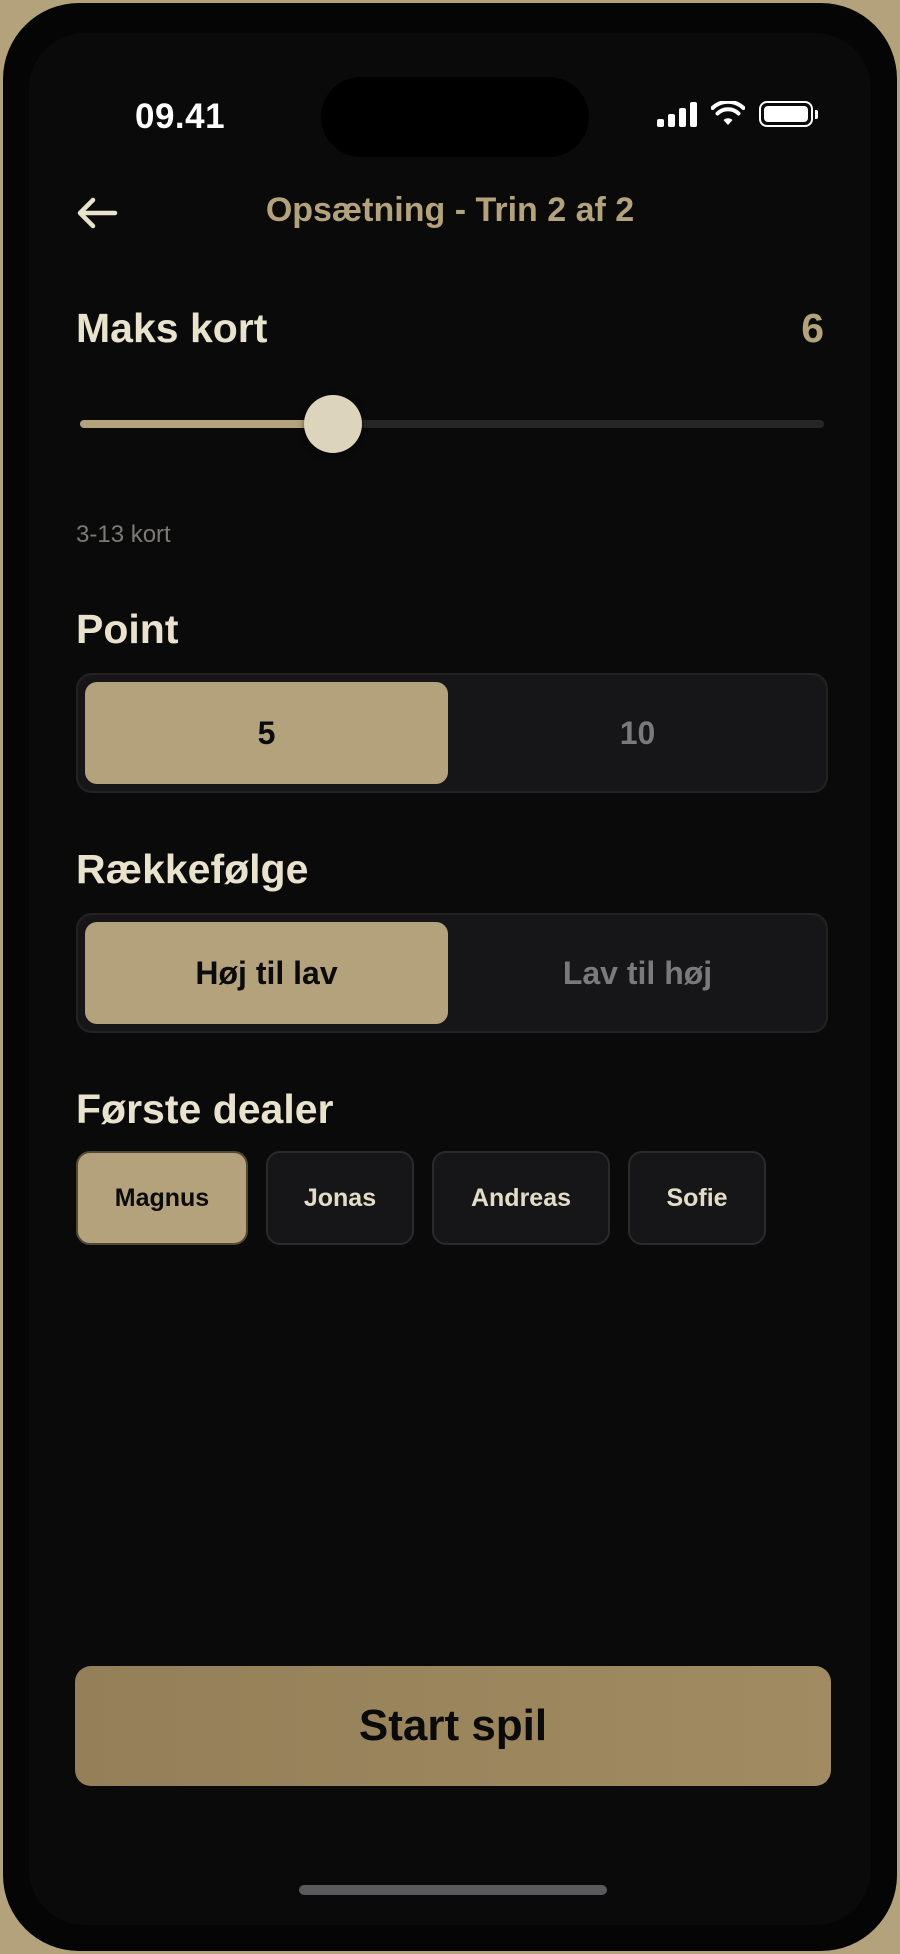  Describe the element at coordinates (452, 733) in the screenshot. I see `points-segmented-control: 5 10` at that location.